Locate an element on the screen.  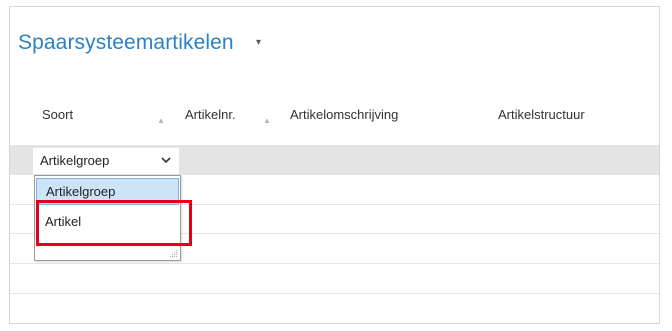
column-header-artikelnr: Artikelnr. is located at coordinates (210, 114).